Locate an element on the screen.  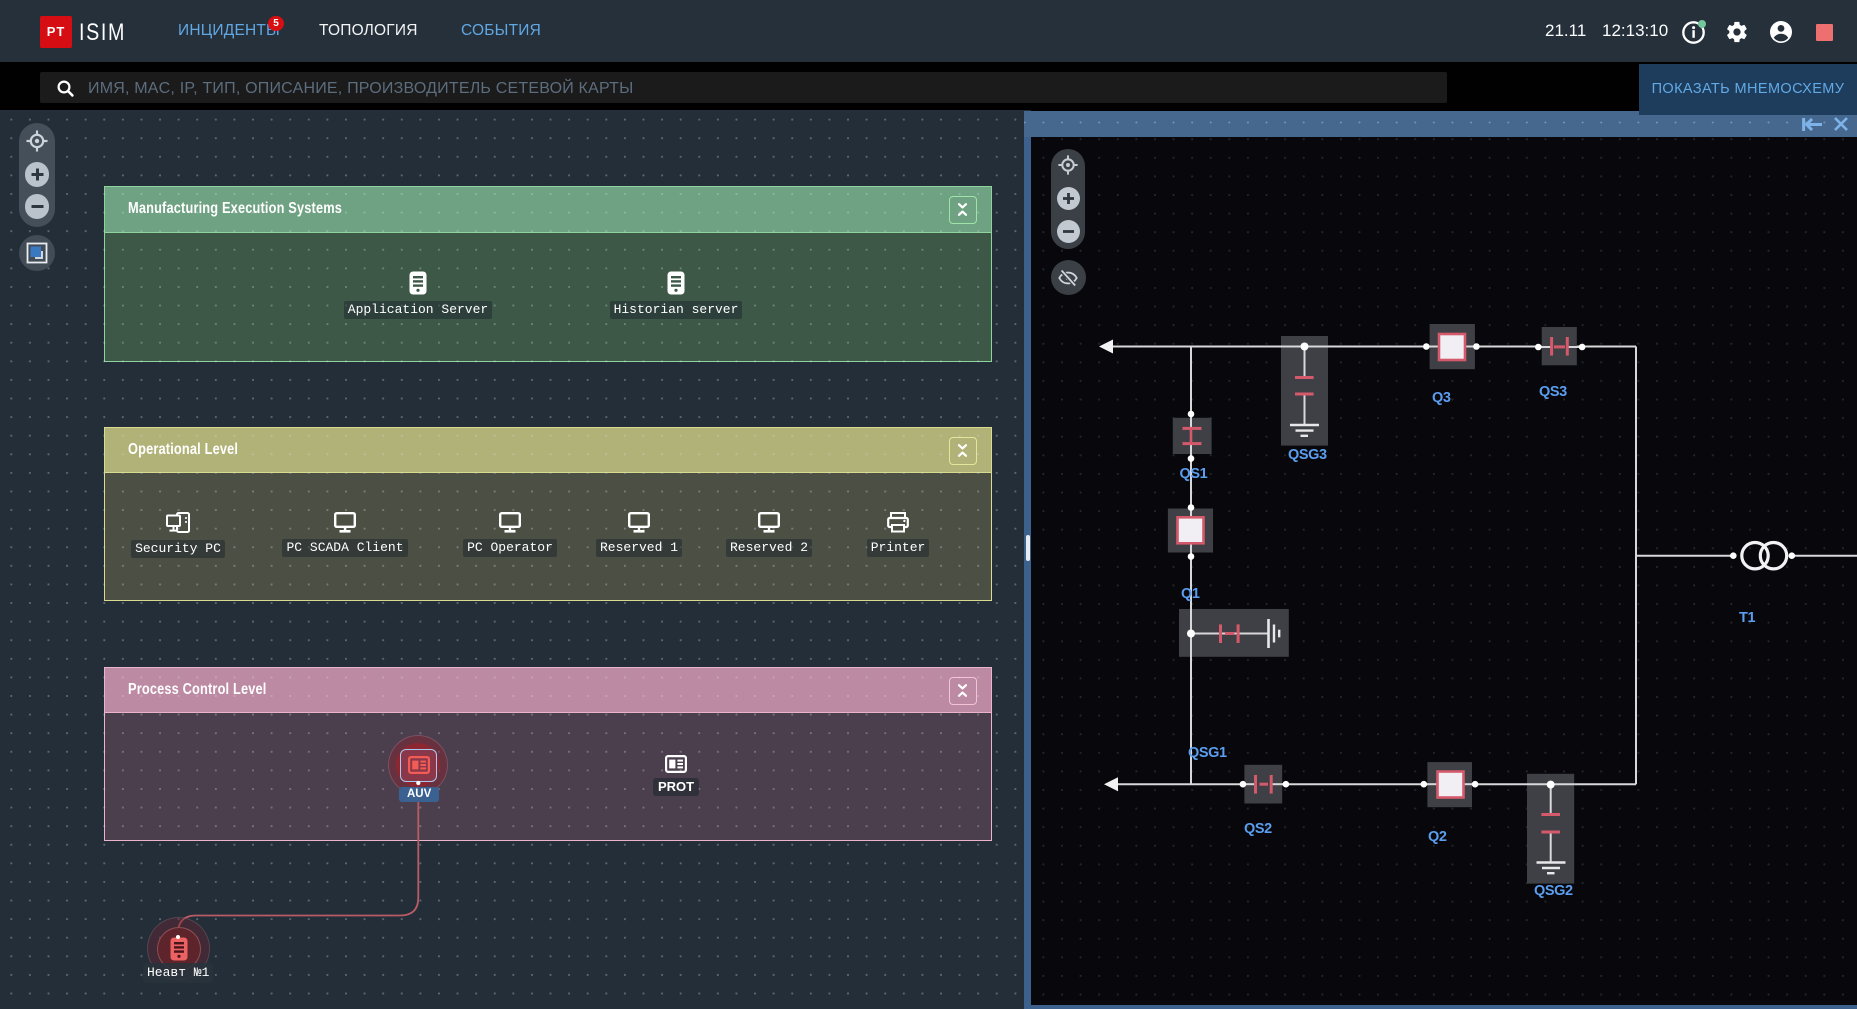
svg-text: QS2 is located at coordinates (1258, 829).